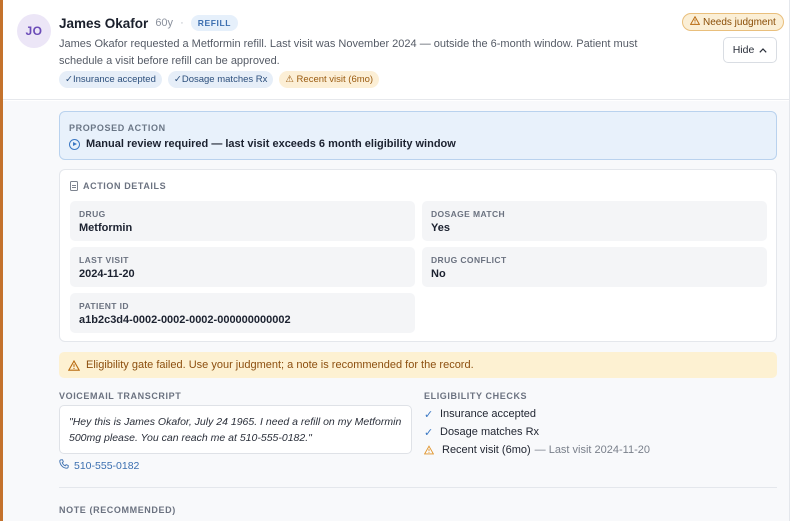  Describe the element at coordinates (92, 214) in the screenshot. I see `field-label: DRUG` at that location.